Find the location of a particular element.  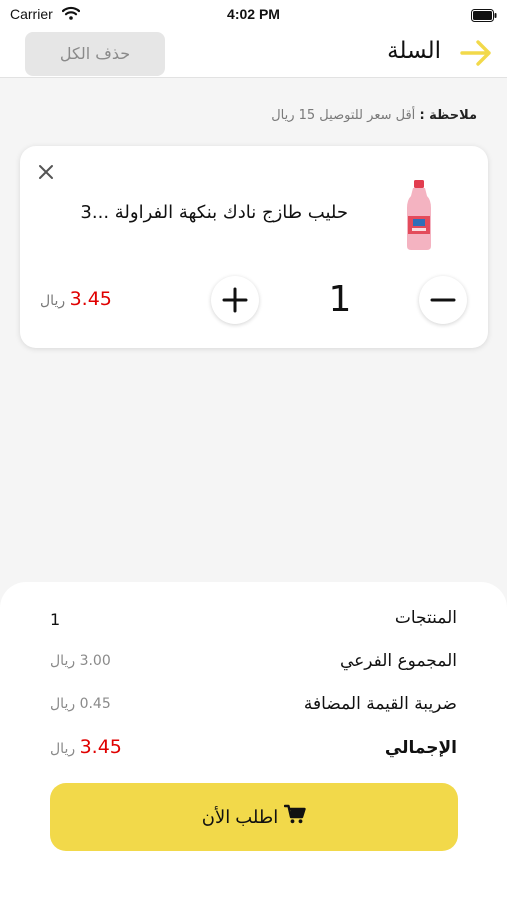

vat-value: 0.45 ريال is located at coordinates (80, 704).